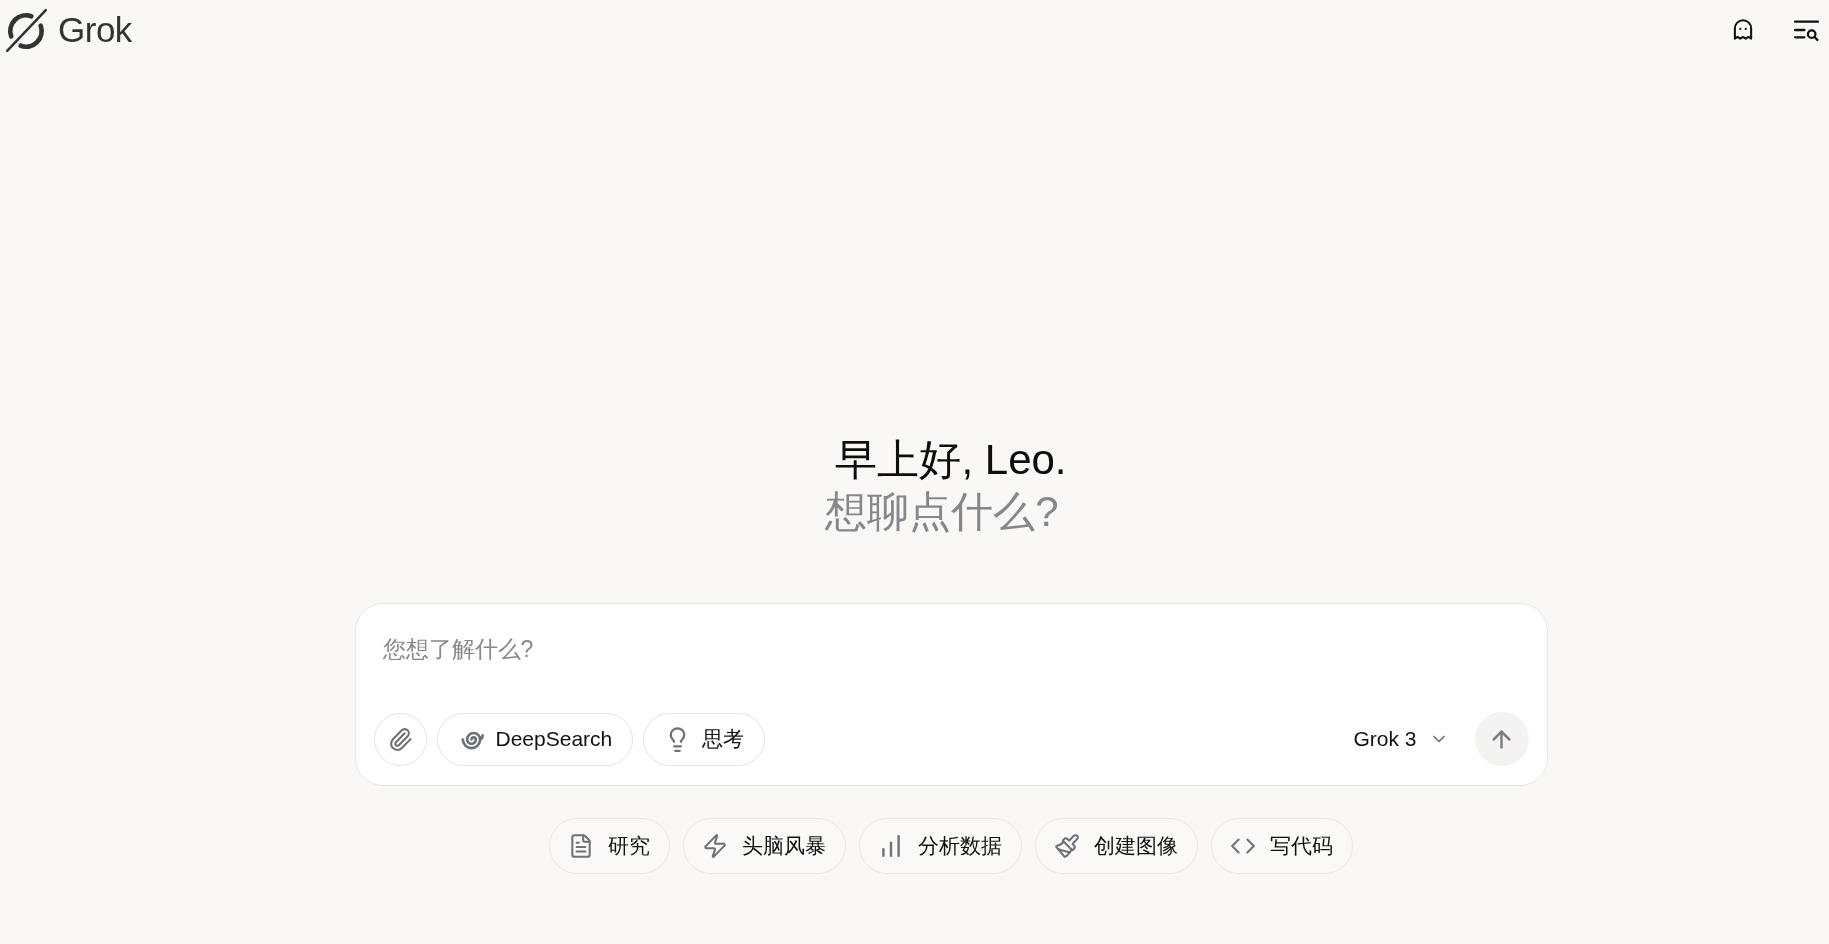 This screenshot has width=1829, height=944. What do you see at coordinates (715, 846) in the screenshot?
I see `lightning-icon` at bounding box center [715, 846].